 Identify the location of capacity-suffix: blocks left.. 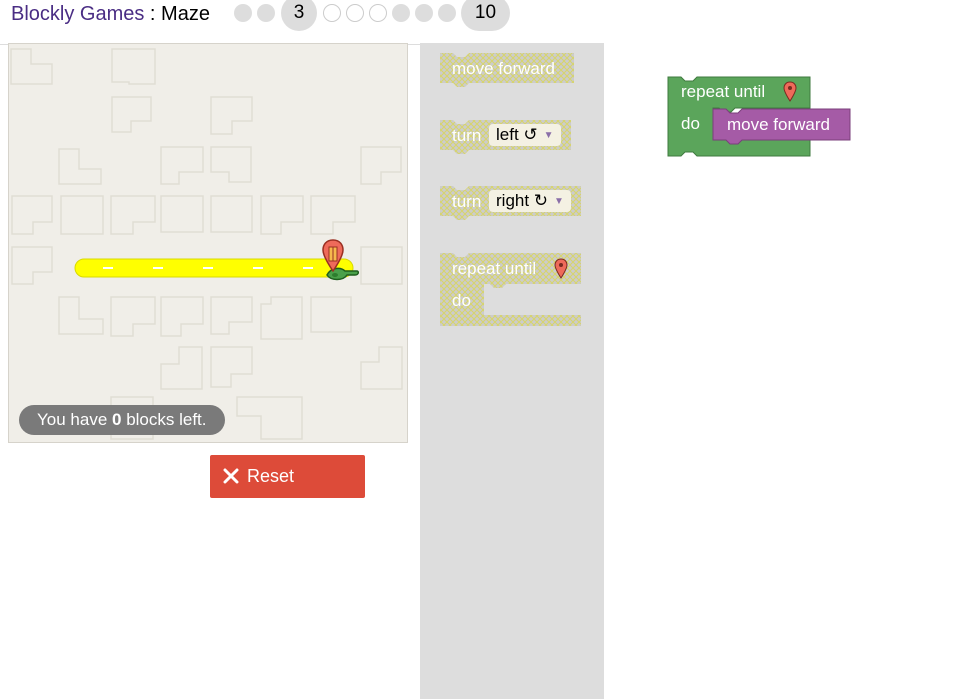
(164, 419).